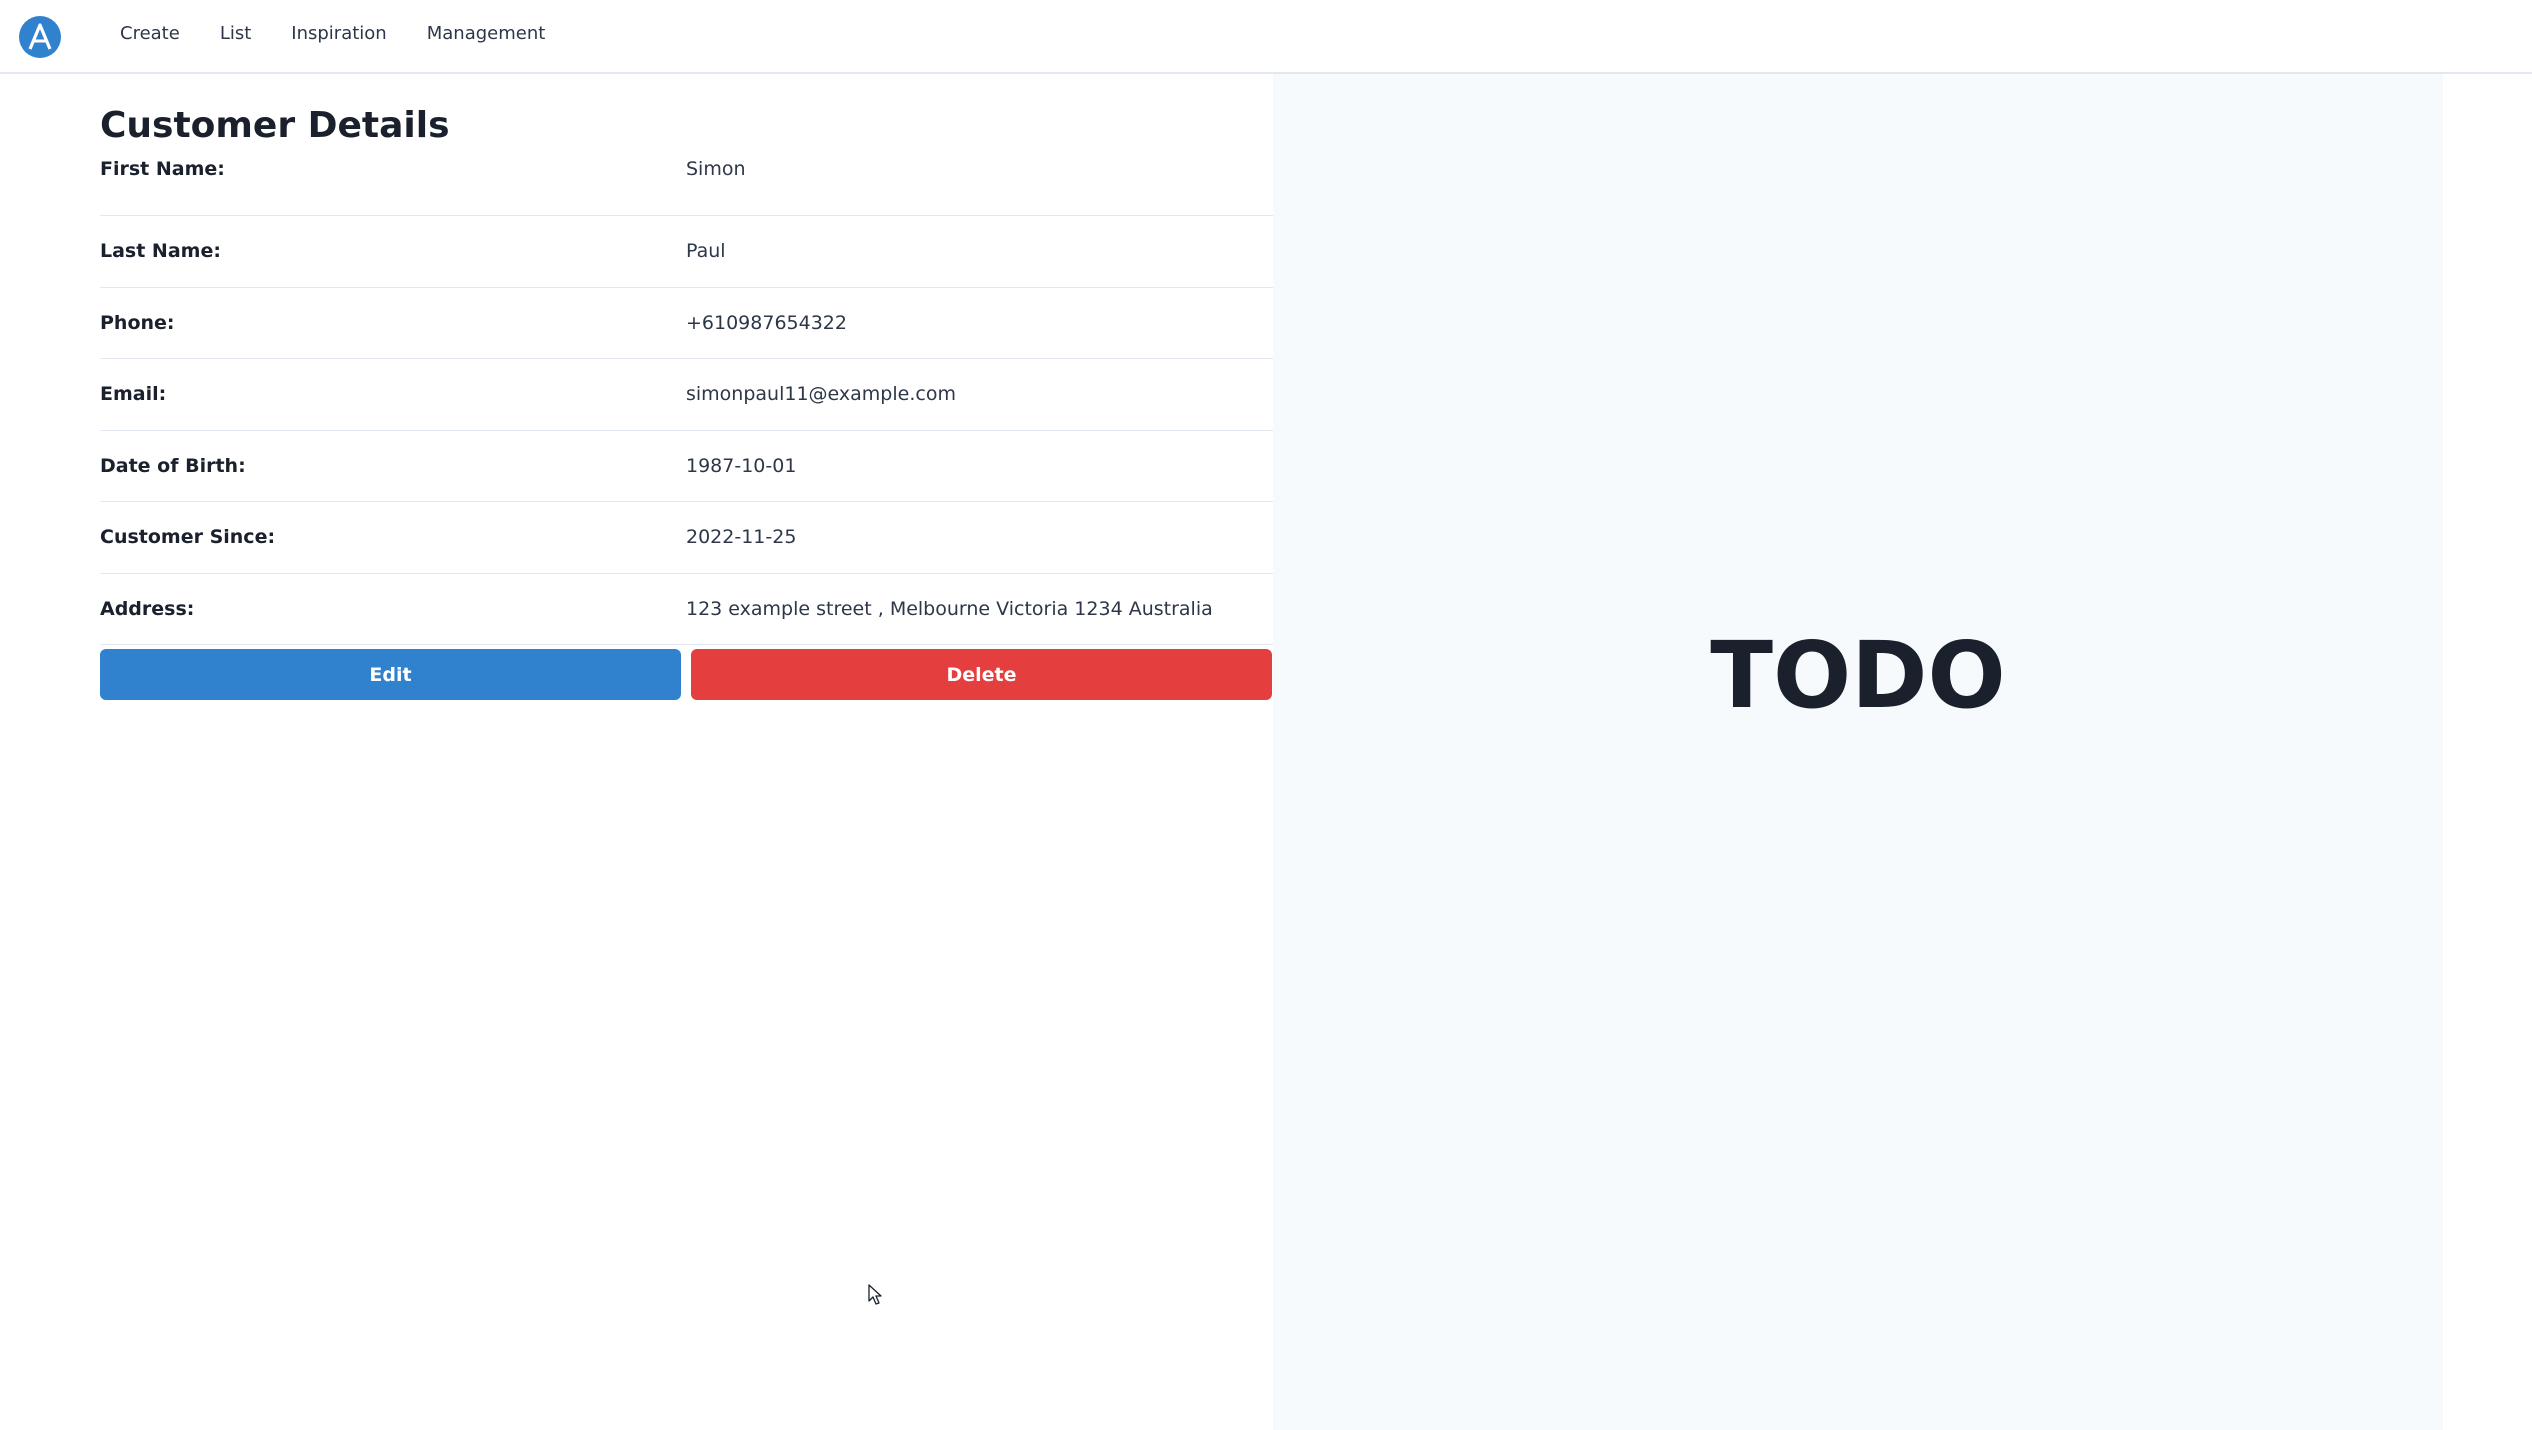 The width and height of the screenshot is (2532, 1430). I want to click on detail-label: Email:, so click(133, 394).